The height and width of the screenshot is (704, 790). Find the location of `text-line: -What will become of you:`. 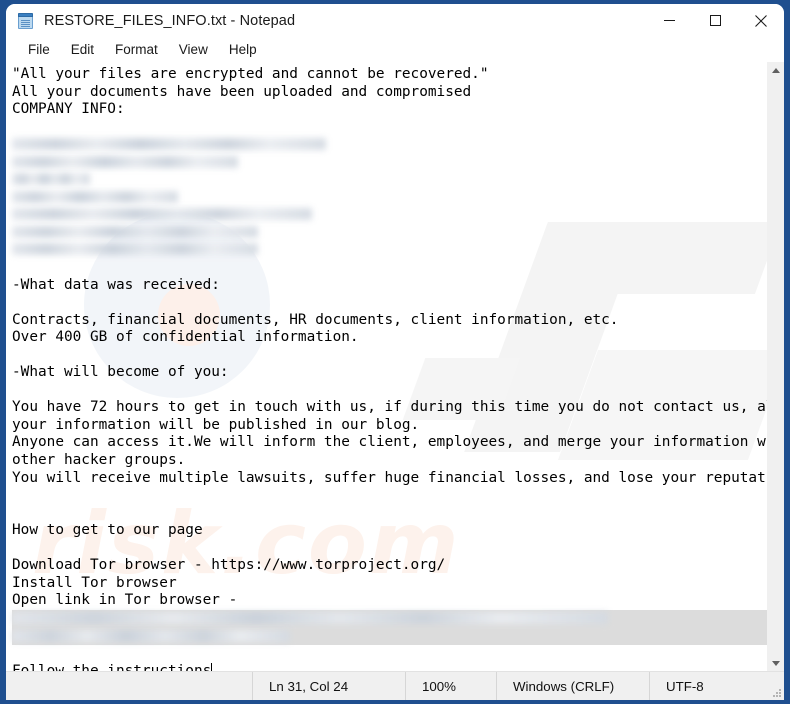

text-line: -What will become of you: is located at coordinates (389, 373).